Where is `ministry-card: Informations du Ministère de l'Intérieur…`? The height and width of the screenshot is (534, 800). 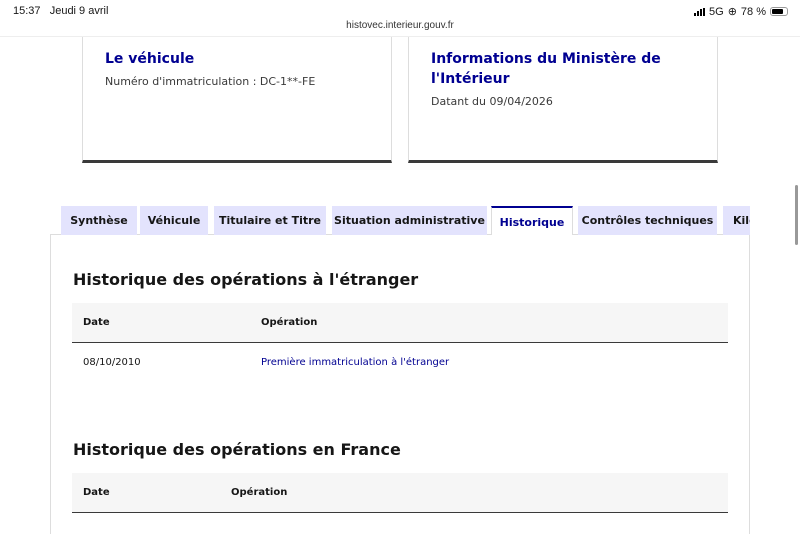 ministry-card: Informations du Ministère de l'Intérieur… is located at coordinates (563, 100).